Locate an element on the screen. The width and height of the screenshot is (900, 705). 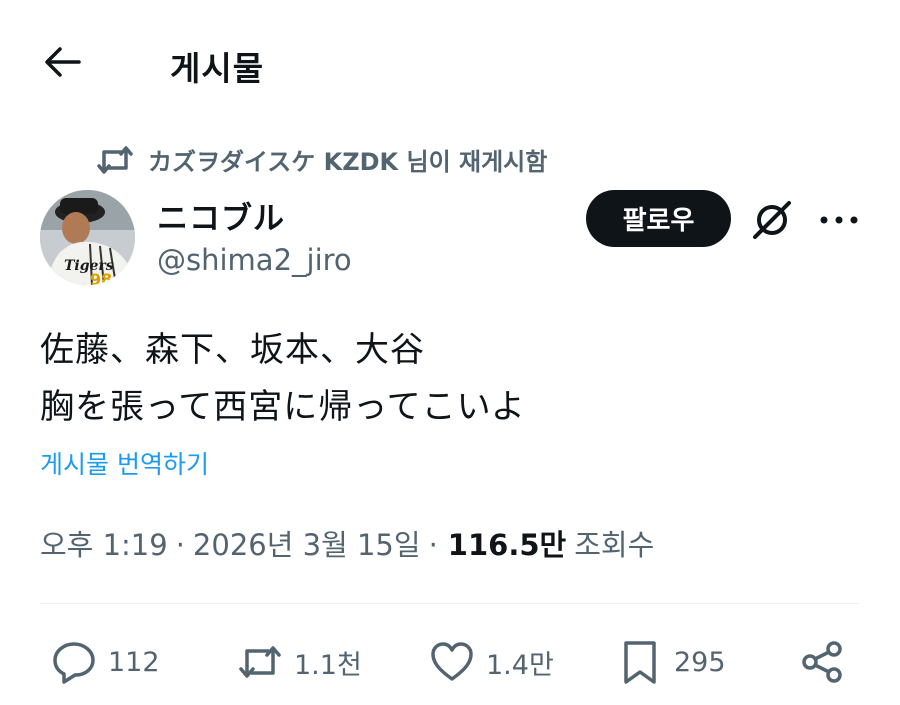
more-icon is located at coordinates (839, 220).